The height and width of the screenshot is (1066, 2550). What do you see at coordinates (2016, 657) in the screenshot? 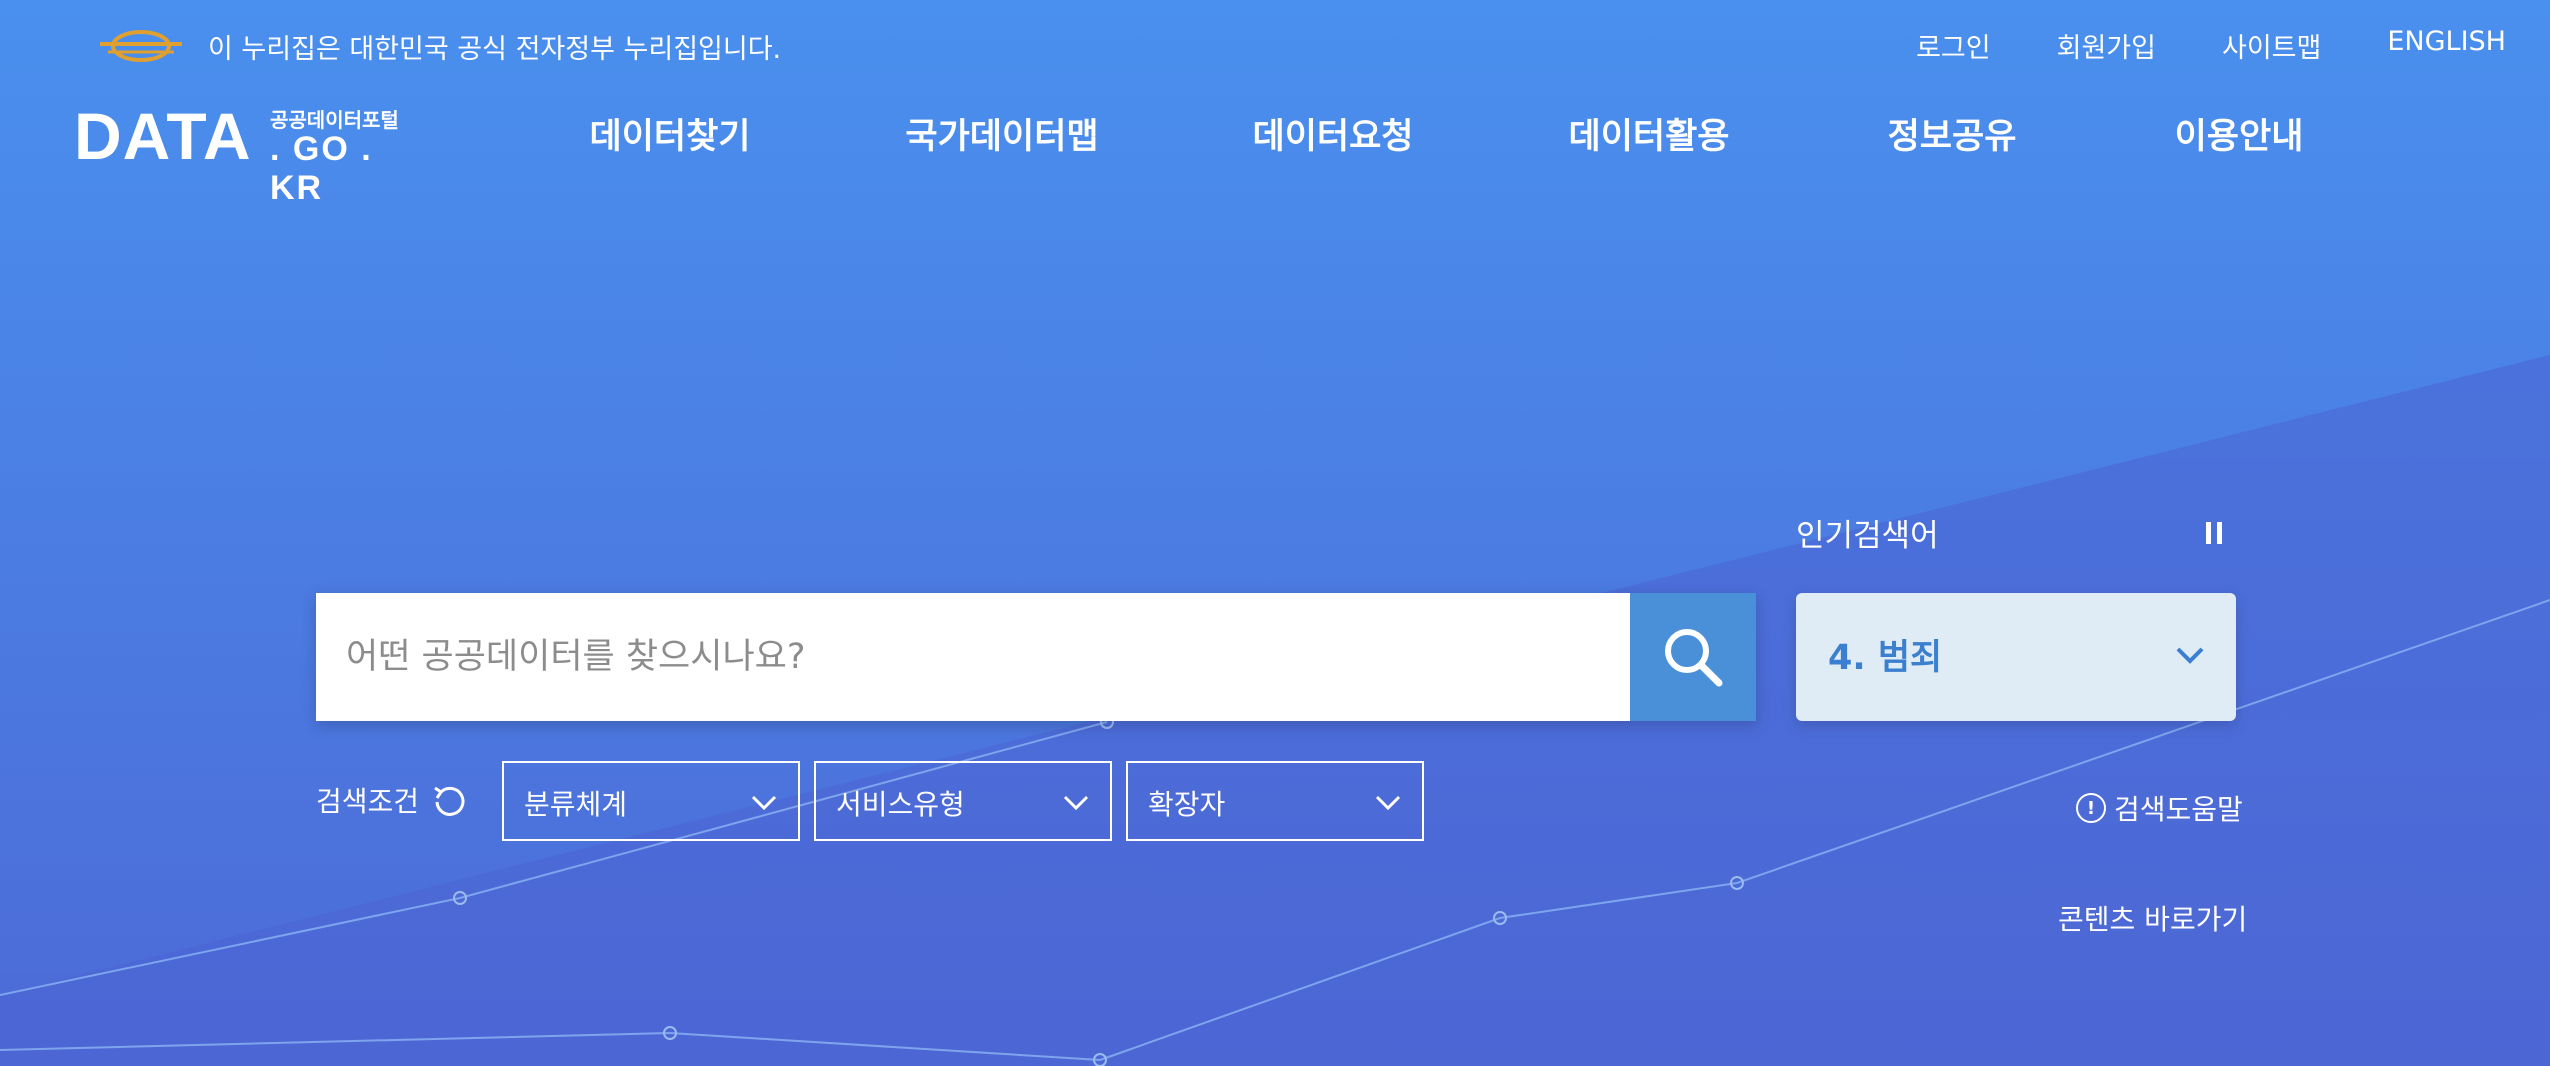
I see `popular-keywords-dropdown: 4. 범죄` at bounding box center [2016, 657].